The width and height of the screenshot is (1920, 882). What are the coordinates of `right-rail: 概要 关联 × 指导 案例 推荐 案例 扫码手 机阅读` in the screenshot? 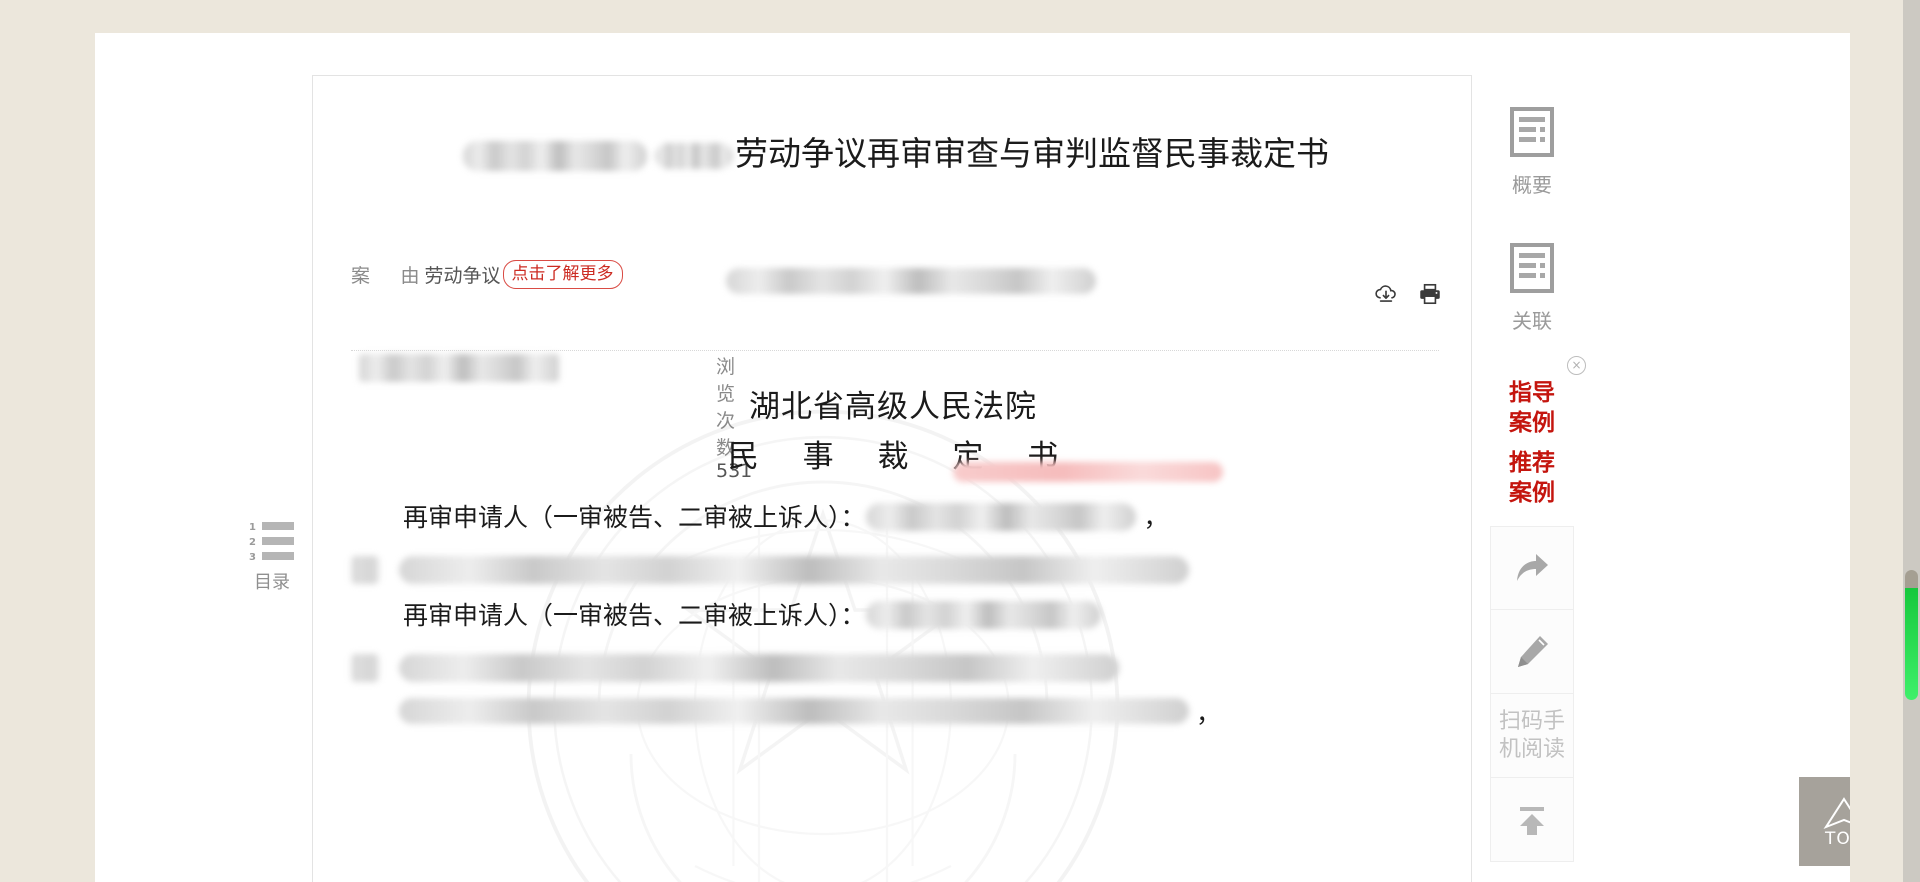 It's located at (1532, 484).